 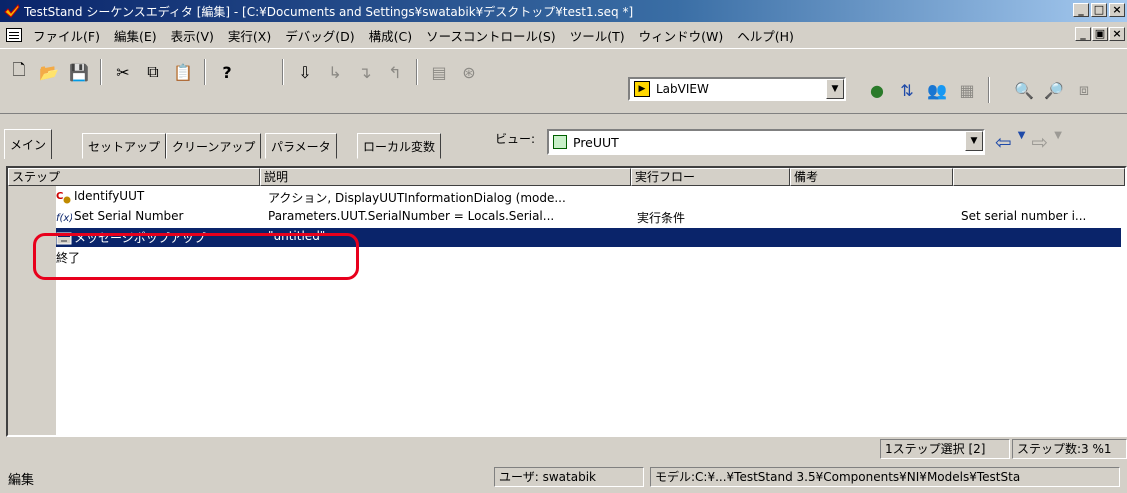 I want to click on step-name: Set Serial Number, so click(x=129, y=216).